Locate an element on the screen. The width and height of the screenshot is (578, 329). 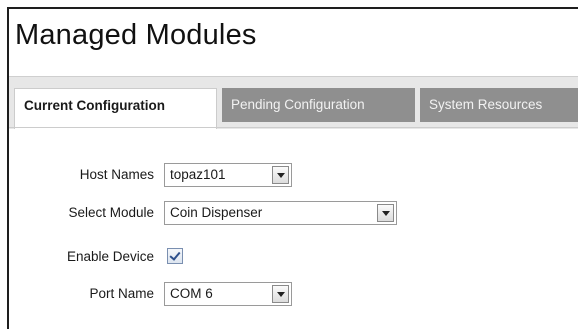
port-name-value: COM 6 is located at coordinates (191, 293).